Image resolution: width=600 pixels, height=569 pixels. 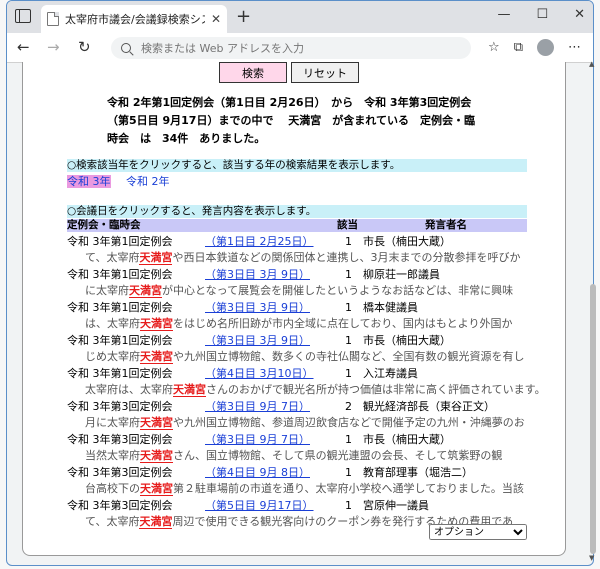 I want to click on excerpt-after: 第２駐車場前の市道を通り、太宰府小学校へ通学しておりました。当該, so click(x=348, y=488).